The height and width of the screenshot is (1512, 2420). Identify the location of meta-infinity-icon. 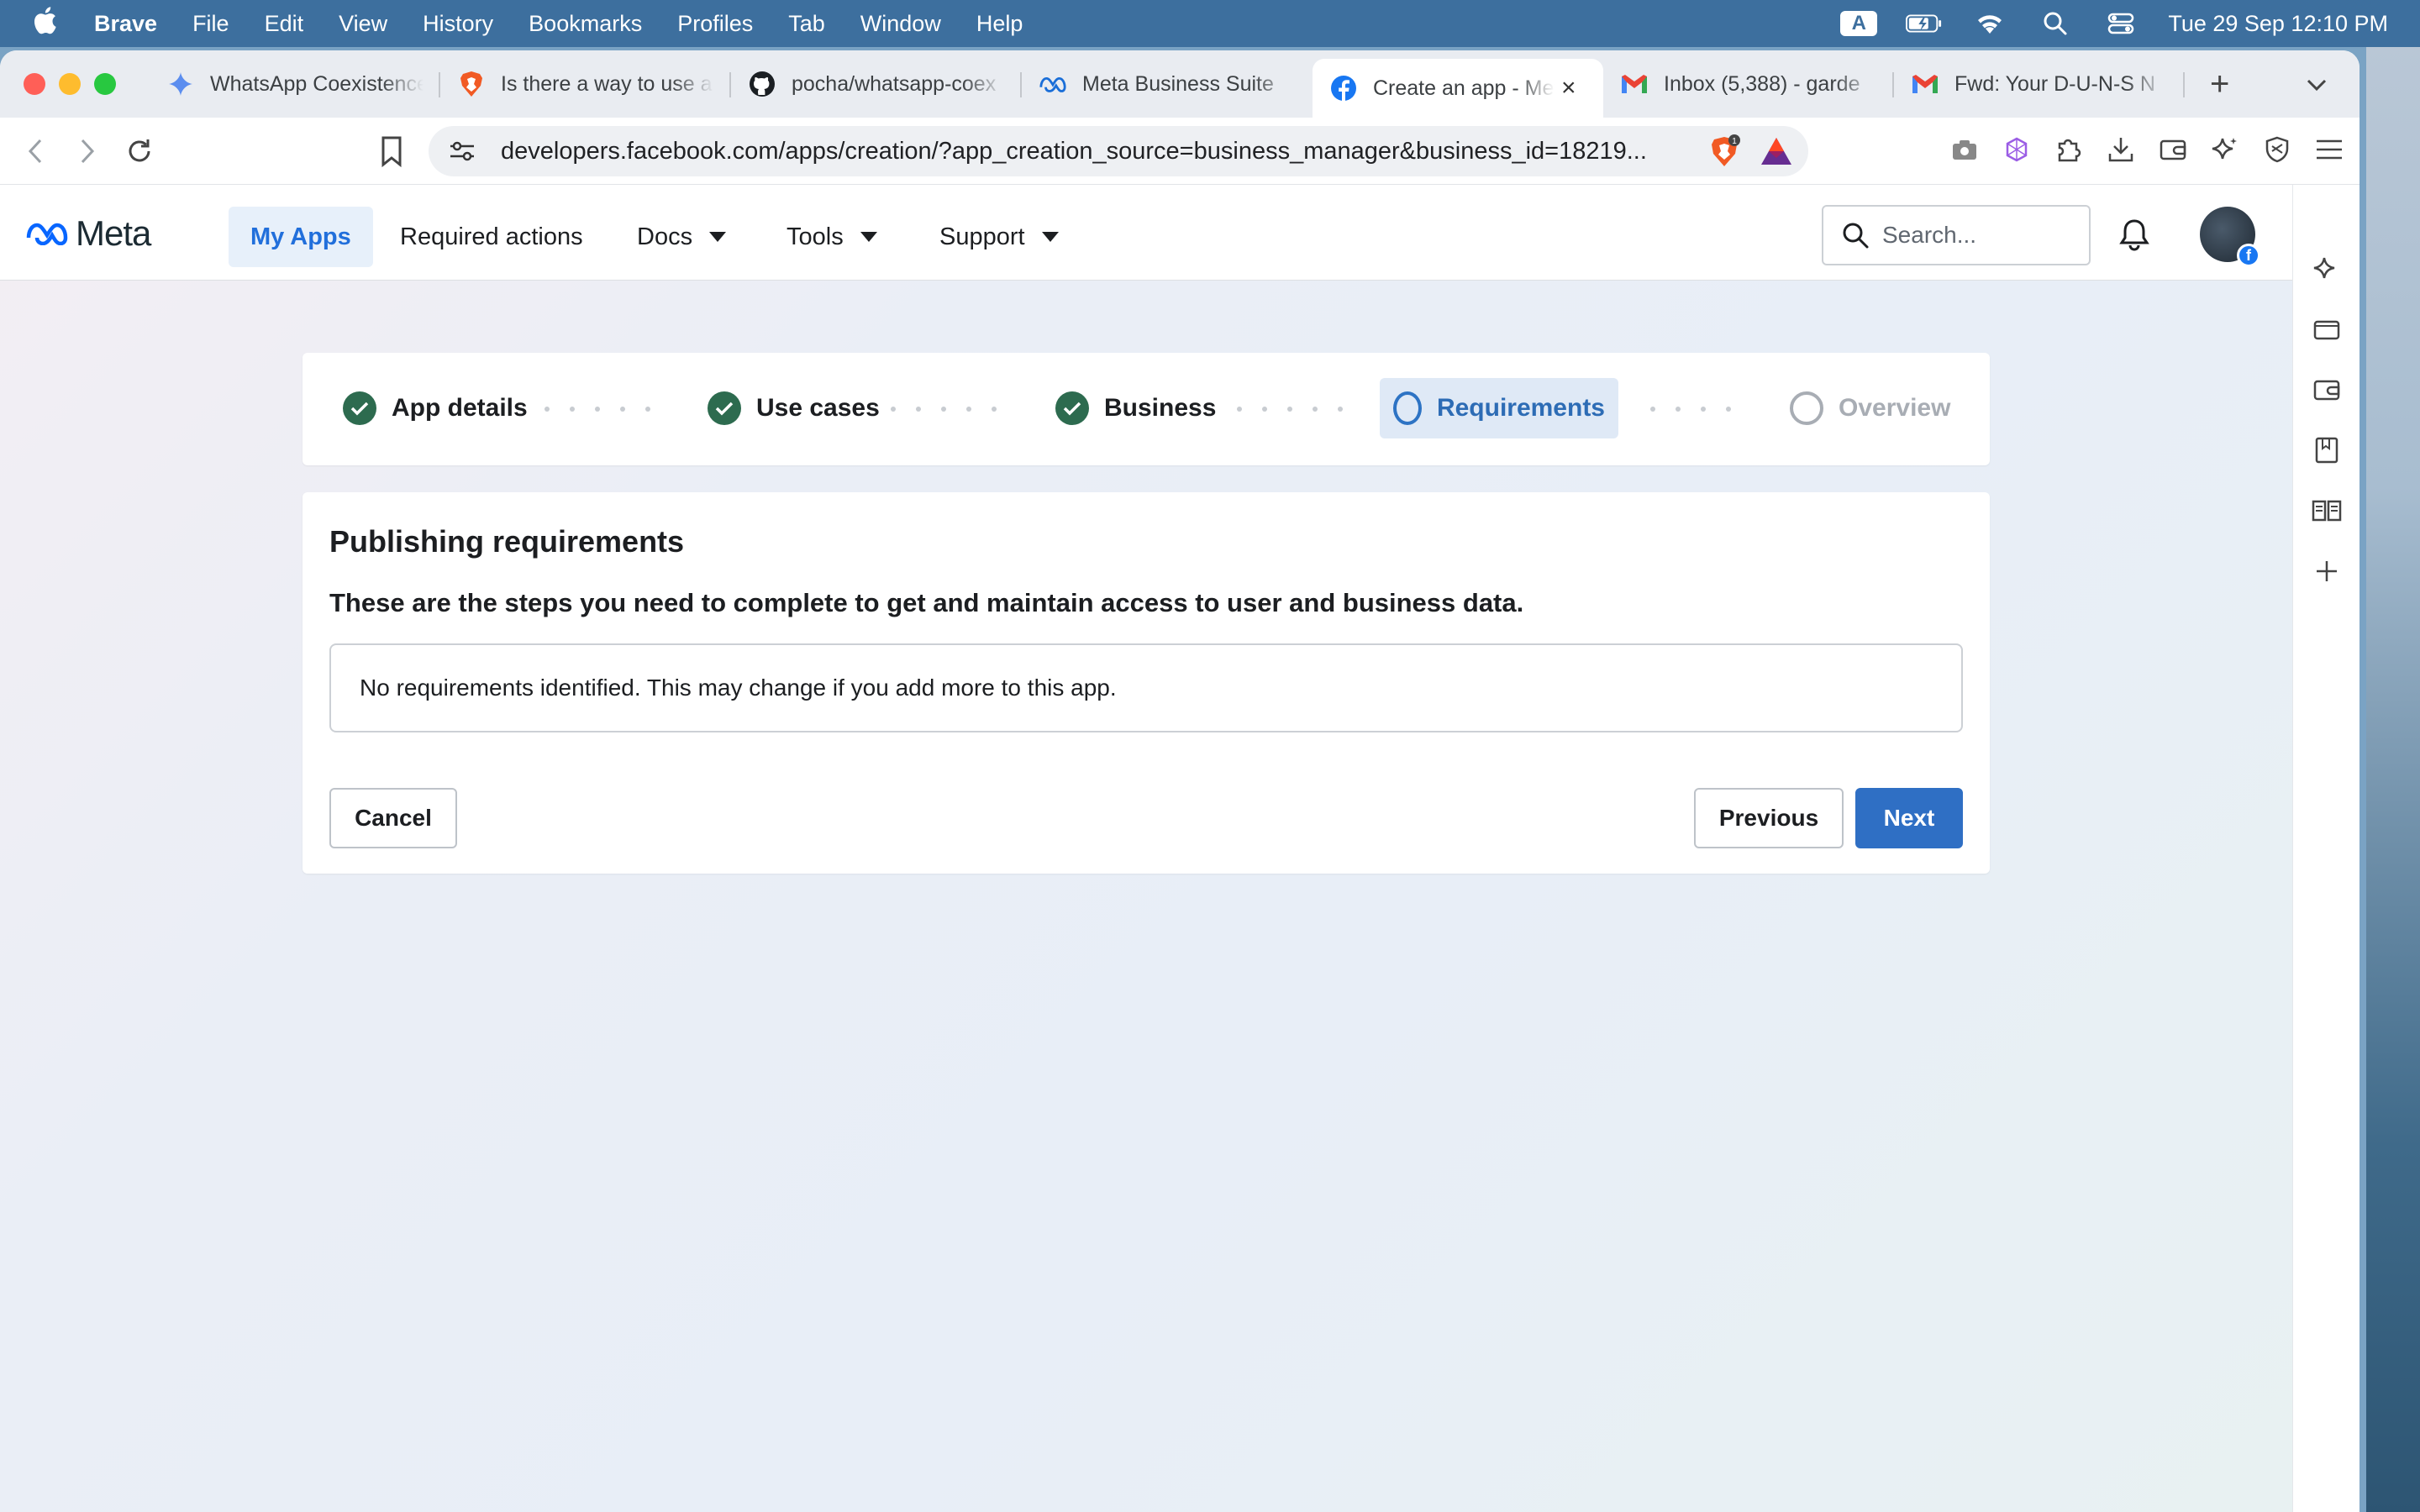
(47, 234).